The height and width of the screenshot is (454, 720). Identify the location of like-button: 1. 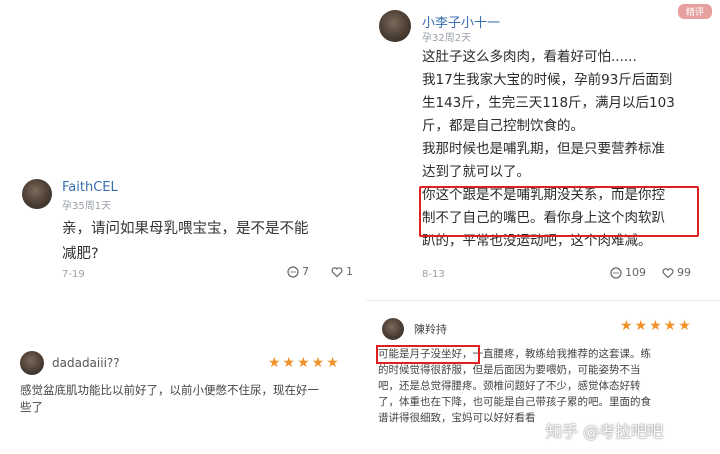
(342, 271).